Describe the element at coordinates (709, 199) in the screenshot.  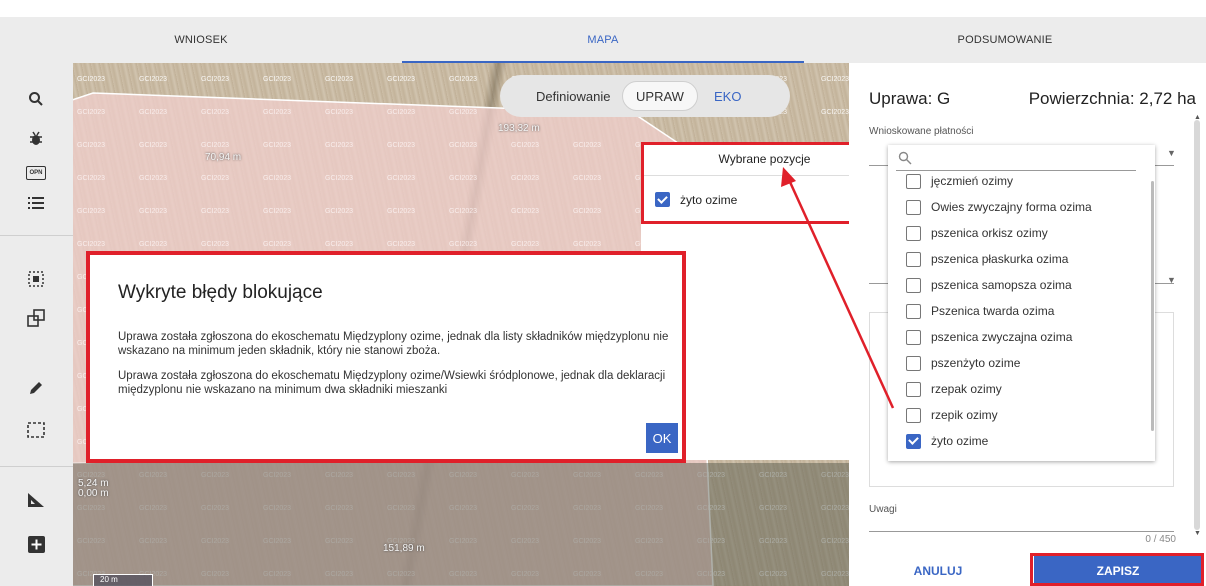
I see `selected-position-label: żyto ozime` at that location.